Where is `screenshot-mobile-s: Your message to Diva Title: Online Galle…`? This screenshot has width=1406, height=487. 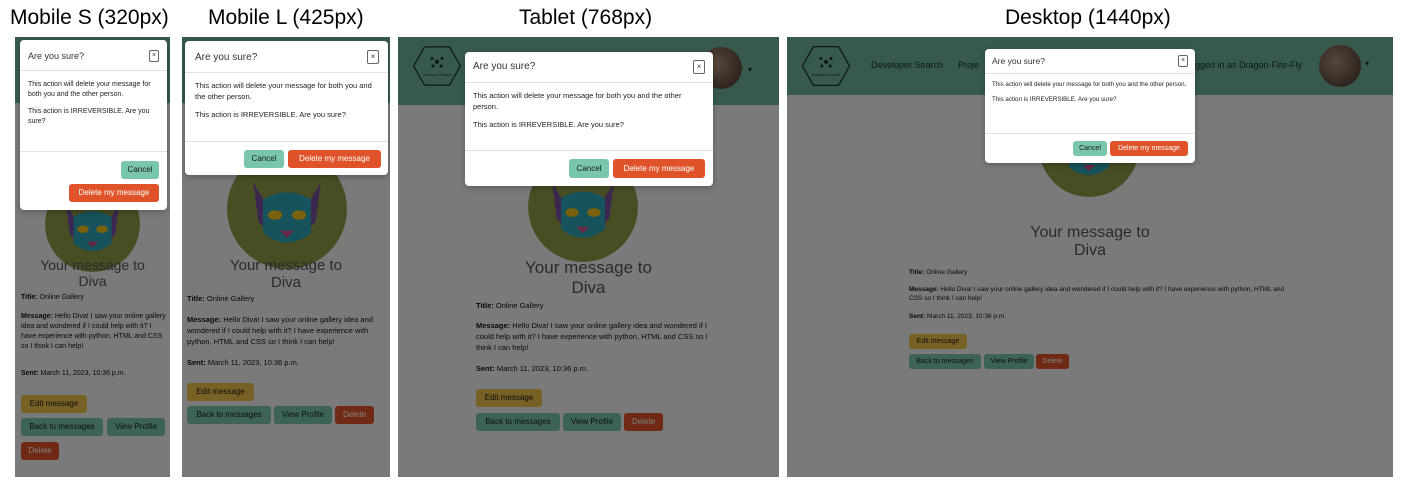
screenshot-mobile-s: Your message to Diva Title: Online Galle… is located at coordinates (92, 257).